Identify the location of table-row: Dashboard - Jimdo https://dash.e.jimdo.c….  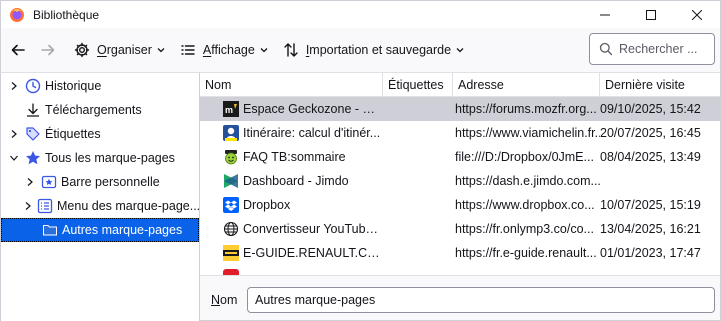
(460, 181).